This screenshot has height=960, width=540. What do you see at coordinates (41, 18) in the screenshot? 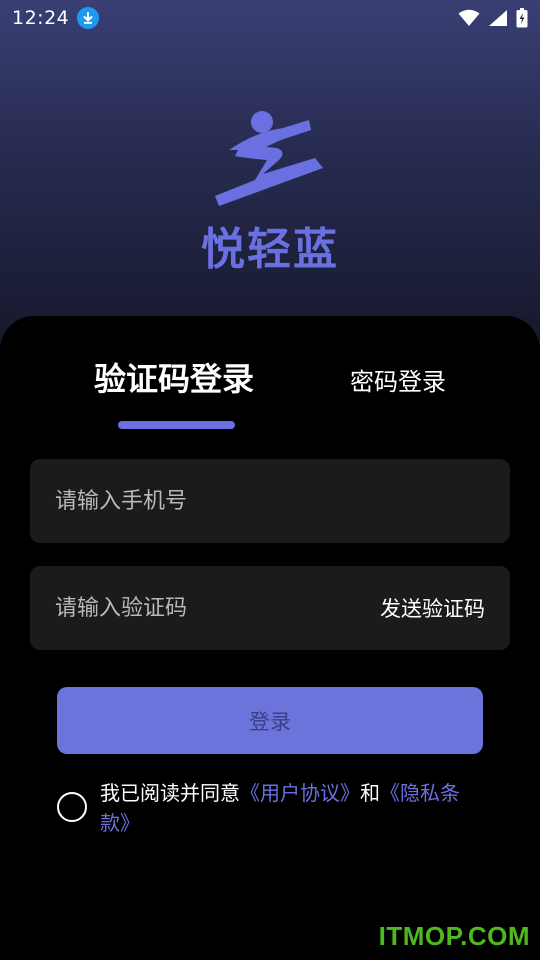
I see `status-time: 12:24` at bounding box center [41, 18].